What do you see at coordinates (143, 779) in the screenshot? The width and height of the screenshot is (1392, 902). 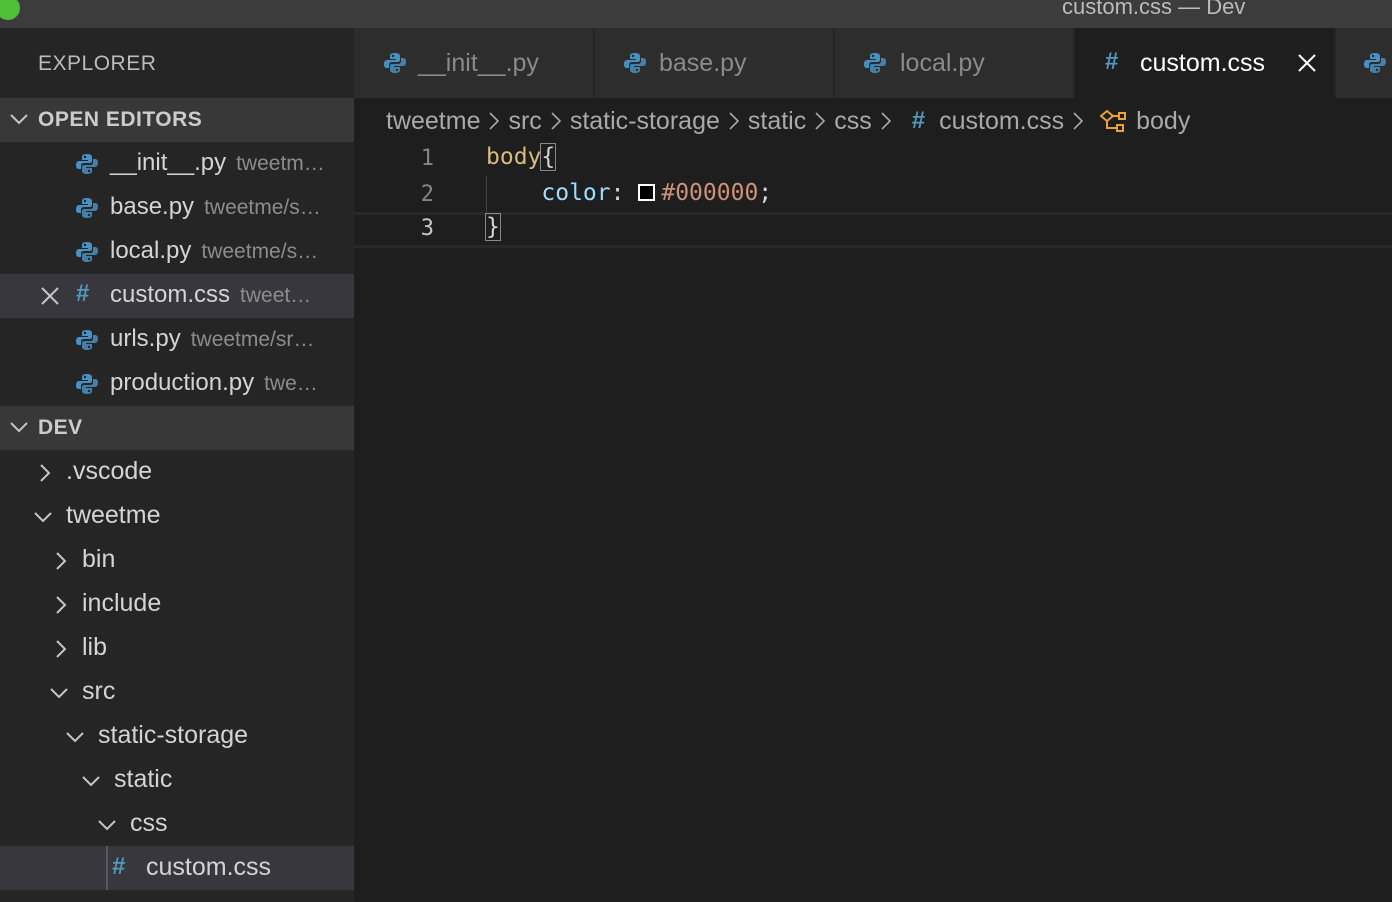 I see `tree-item-label: static` at bounding box center [143, 779].